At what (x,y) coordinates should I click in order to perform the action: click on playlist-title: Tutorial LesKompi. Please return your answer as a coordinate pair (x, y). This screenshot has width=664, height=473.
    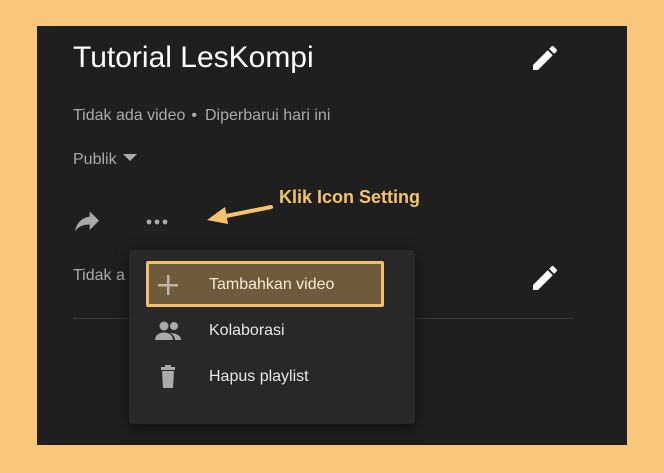
    Looking at the image, I should click on (193, 57).